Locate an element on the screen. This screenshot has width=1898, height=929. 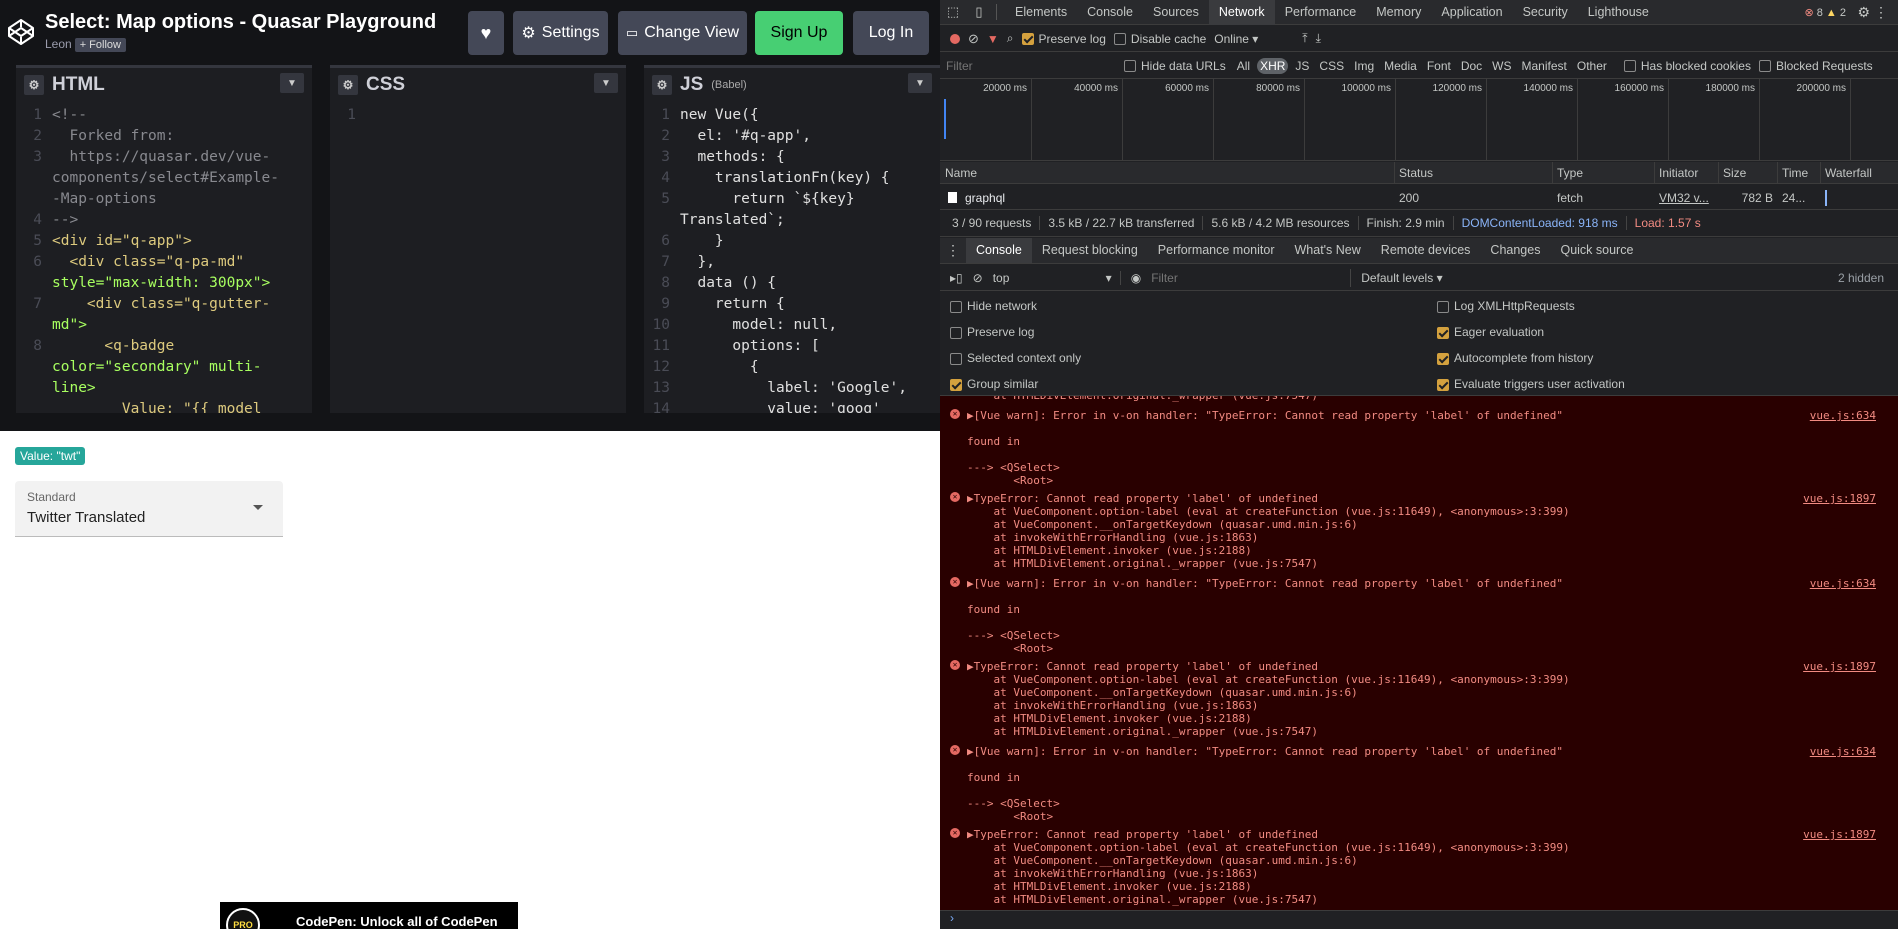
import-icon: ⤒ is located at coordinates (1304, 38).